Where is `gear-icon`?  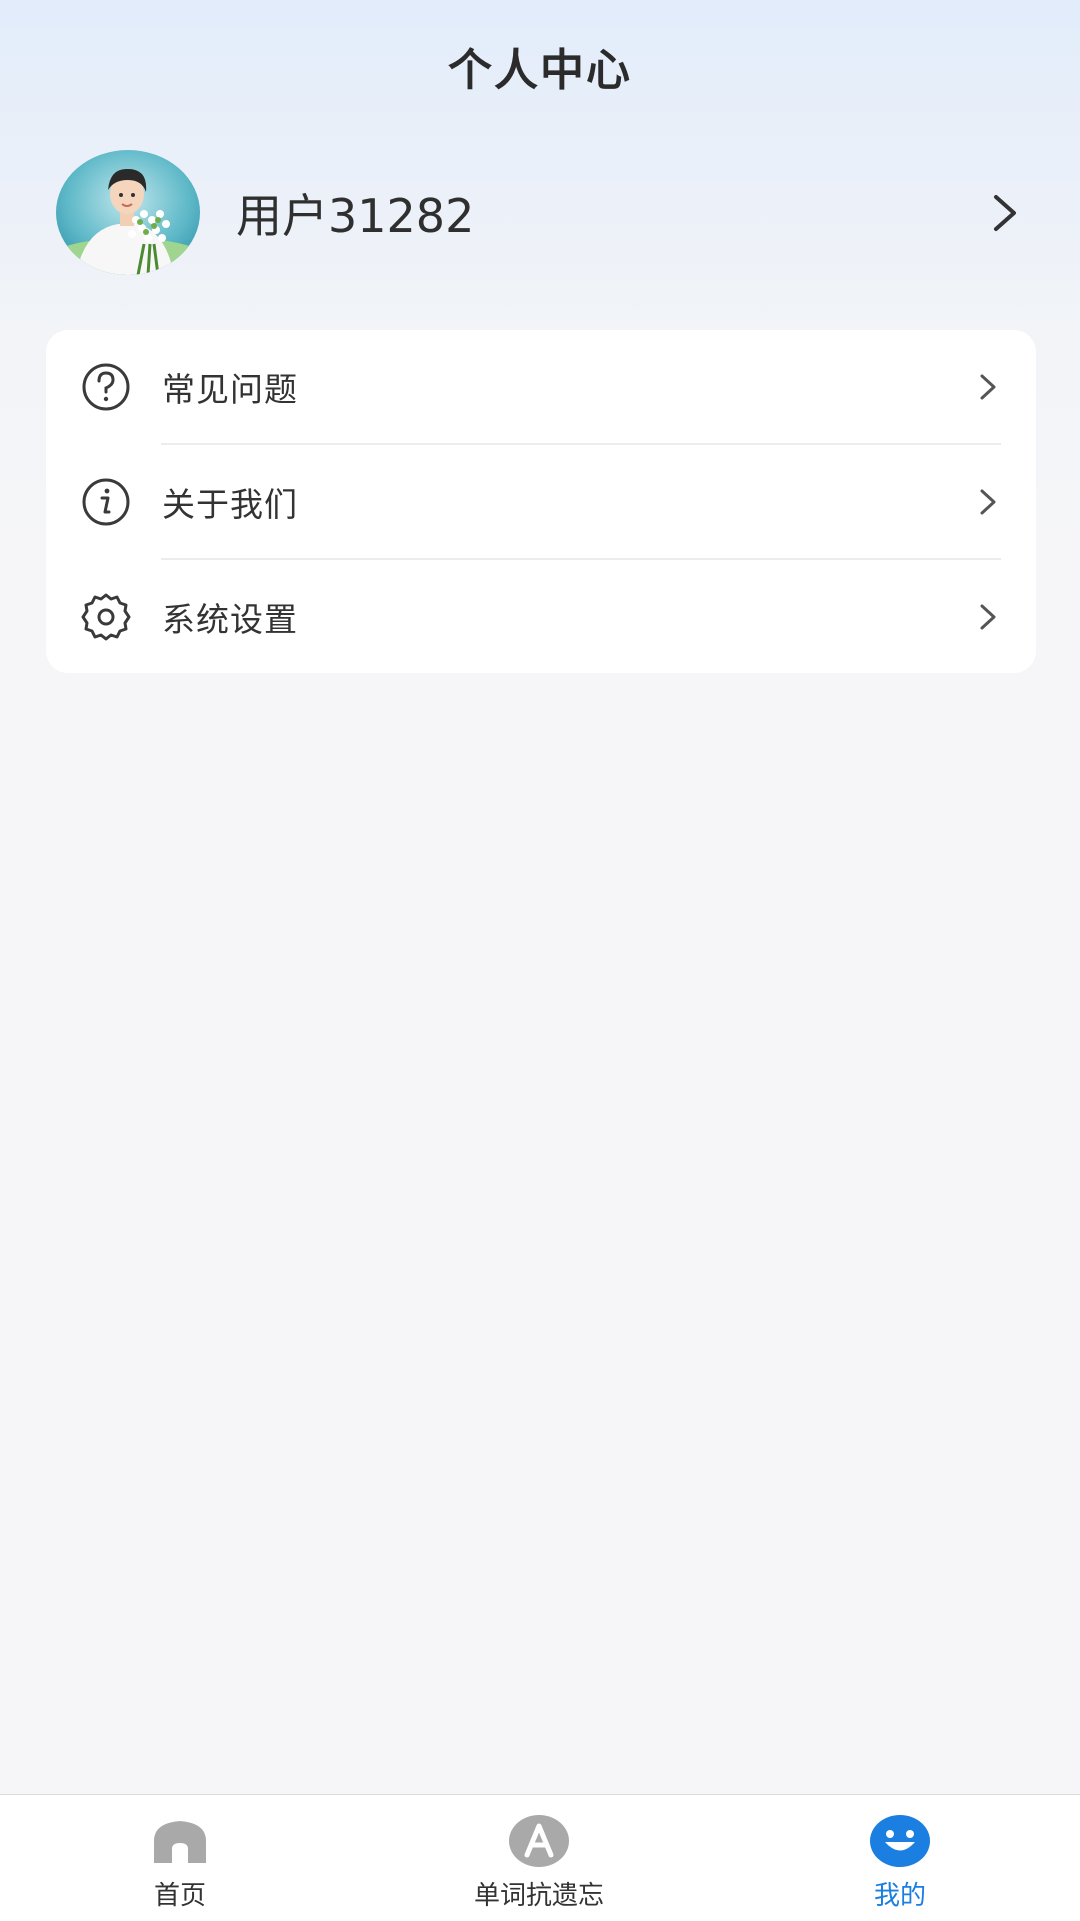 gear-icon is located at coordinates (106, 617).